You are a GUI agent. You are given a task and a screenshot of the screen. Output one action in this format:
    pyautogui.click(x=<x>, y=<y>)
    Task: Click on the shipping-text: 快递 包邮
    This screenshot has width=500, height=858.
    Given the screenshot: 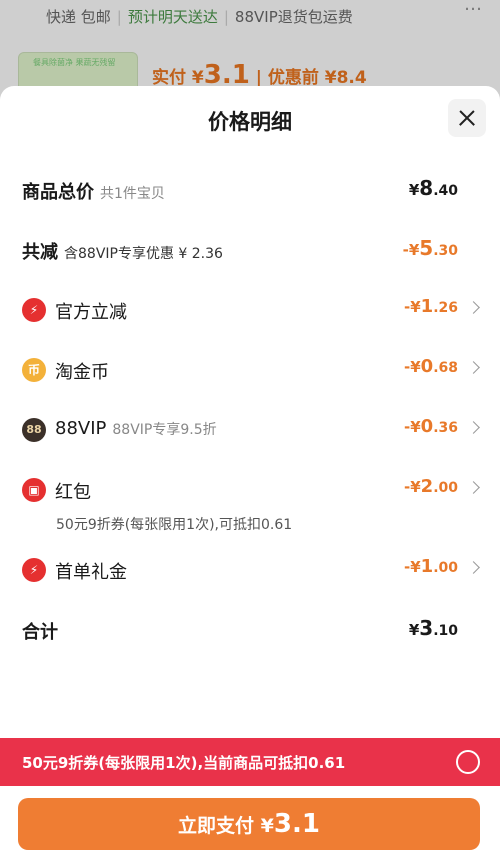 What is the action you would take?
    pyautogui.click(x=78, y=17)
    